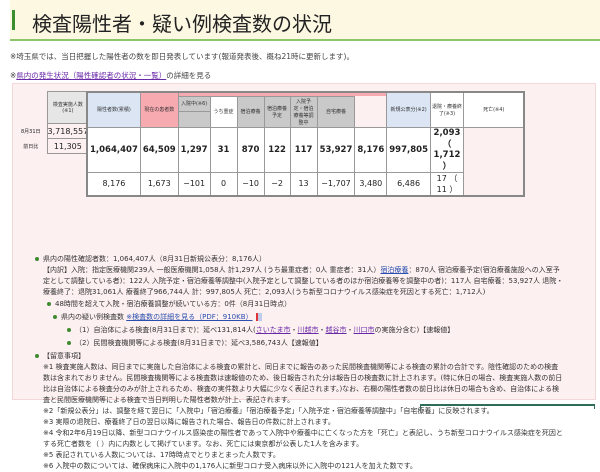 The width and height of the screenshot is (600, 472). I want to click on note-suffix: の詳細を見る, so click(189, 75).